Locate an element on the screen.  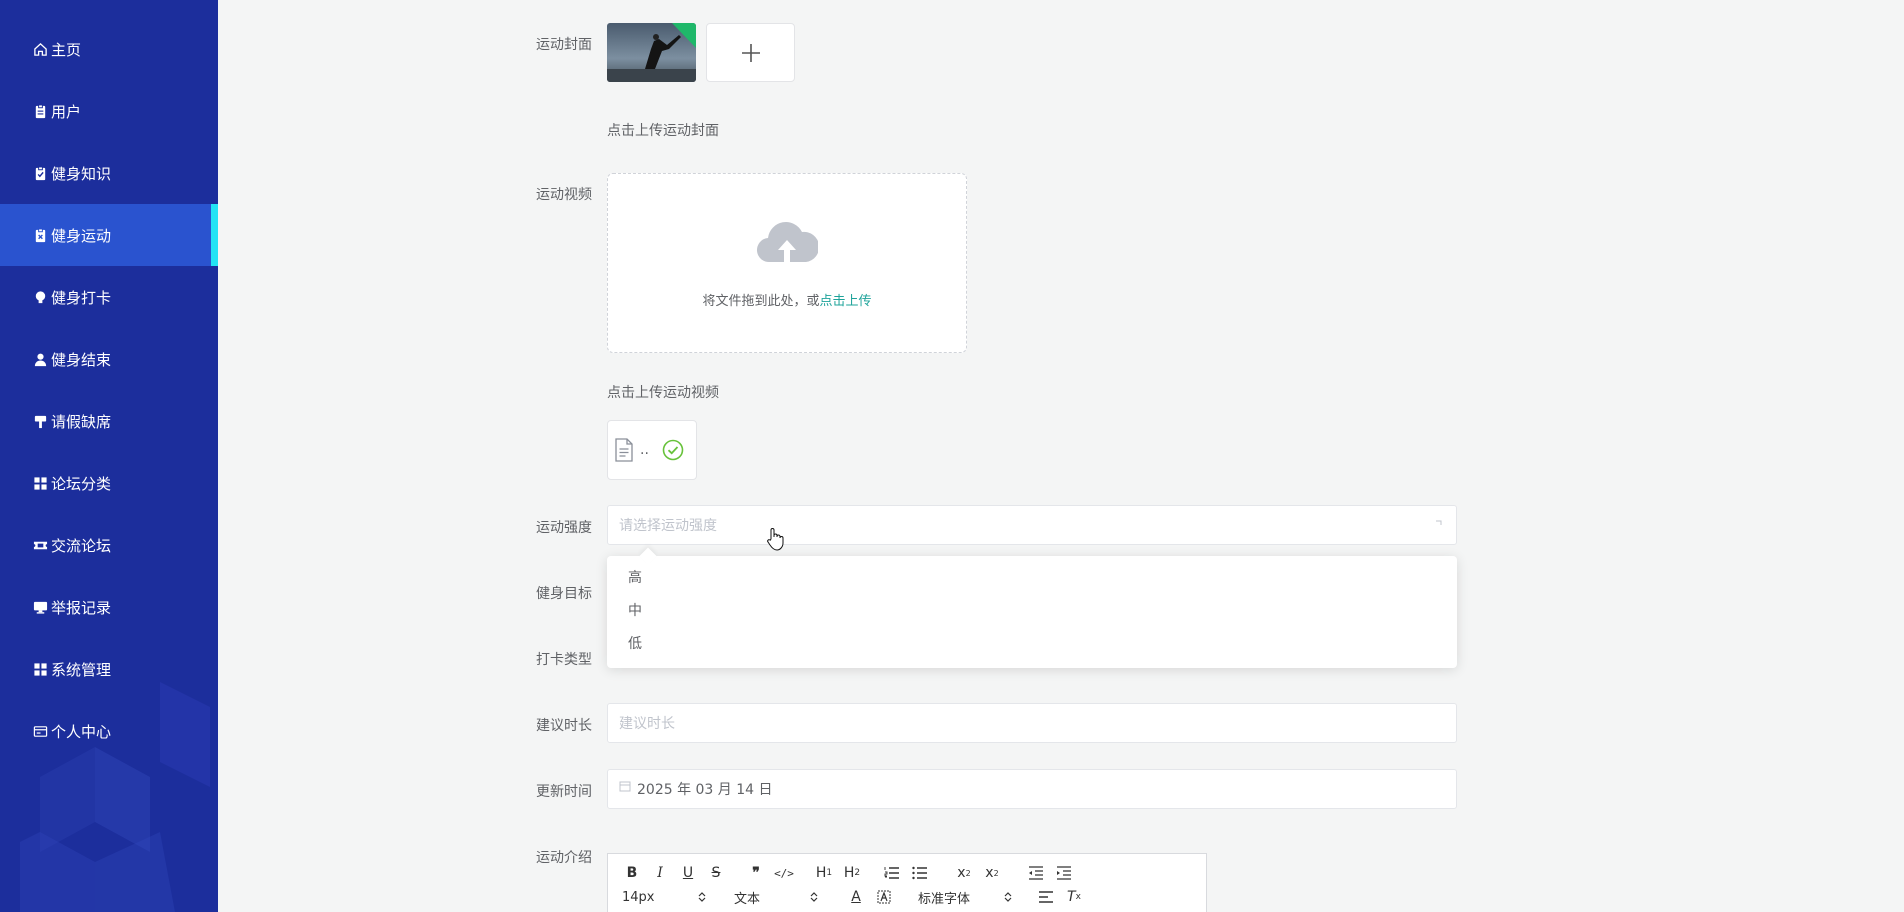
updated-date-picker: 2025 年 03 月 14 日 is located at coordinates (1032, 789).